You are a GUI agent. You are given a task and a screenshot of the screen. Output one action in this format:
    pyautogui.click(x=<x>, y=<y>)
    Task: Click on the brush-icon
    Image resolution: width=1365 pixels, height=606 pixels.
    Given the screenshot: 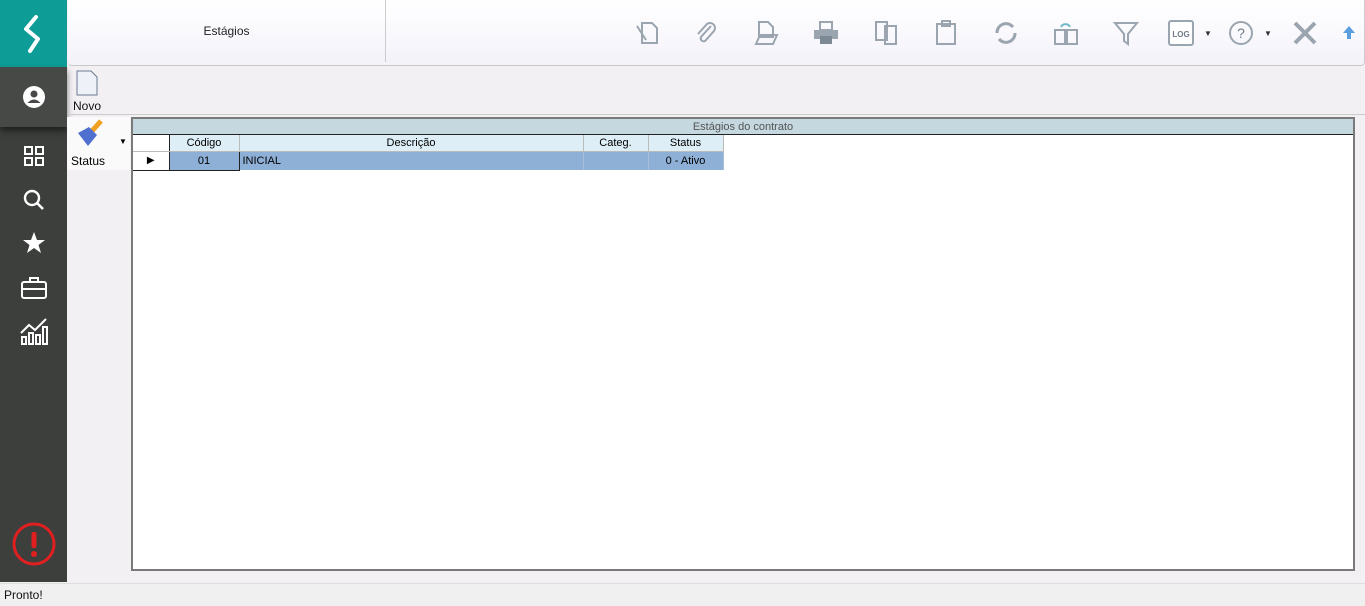 What is the action you would take?
    pyautogui.click(x=90, y=132)
    